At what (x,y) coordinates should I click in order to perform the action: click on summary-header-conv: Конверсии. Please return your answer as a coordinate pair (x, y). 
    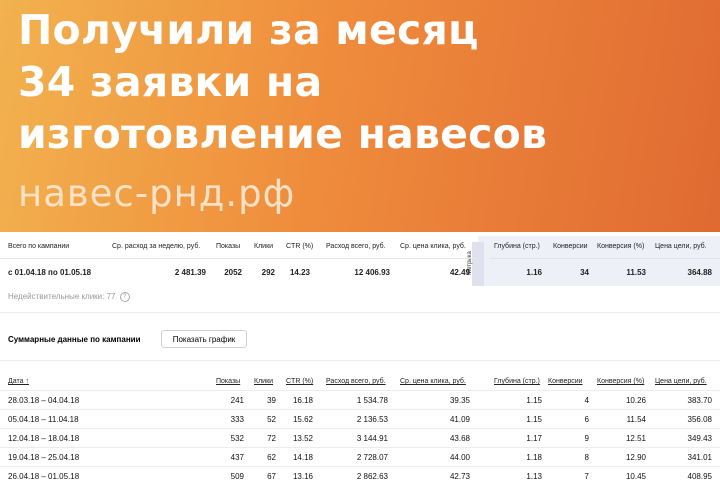
    Looking at the image, I should click on (570, 246).